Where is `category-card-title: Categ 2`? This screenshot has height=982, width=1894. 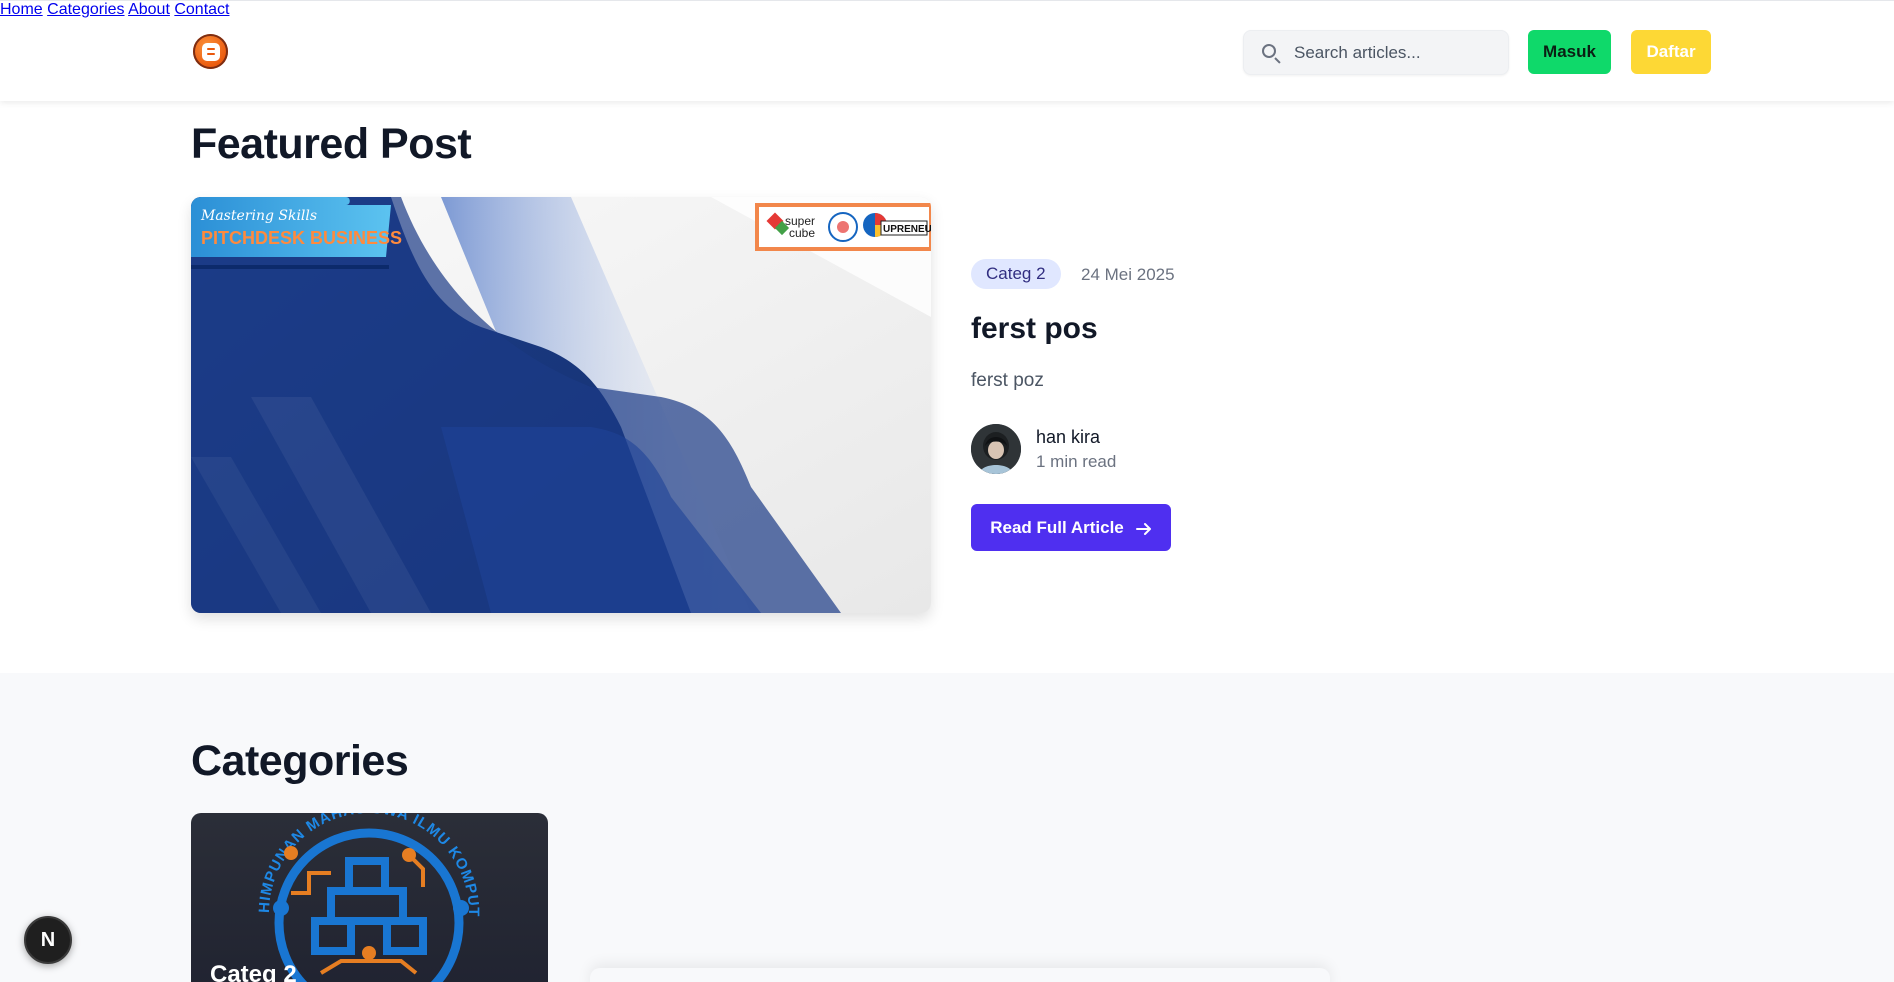
category-card-title: Categ 2 is located at coordinates (253, 971).